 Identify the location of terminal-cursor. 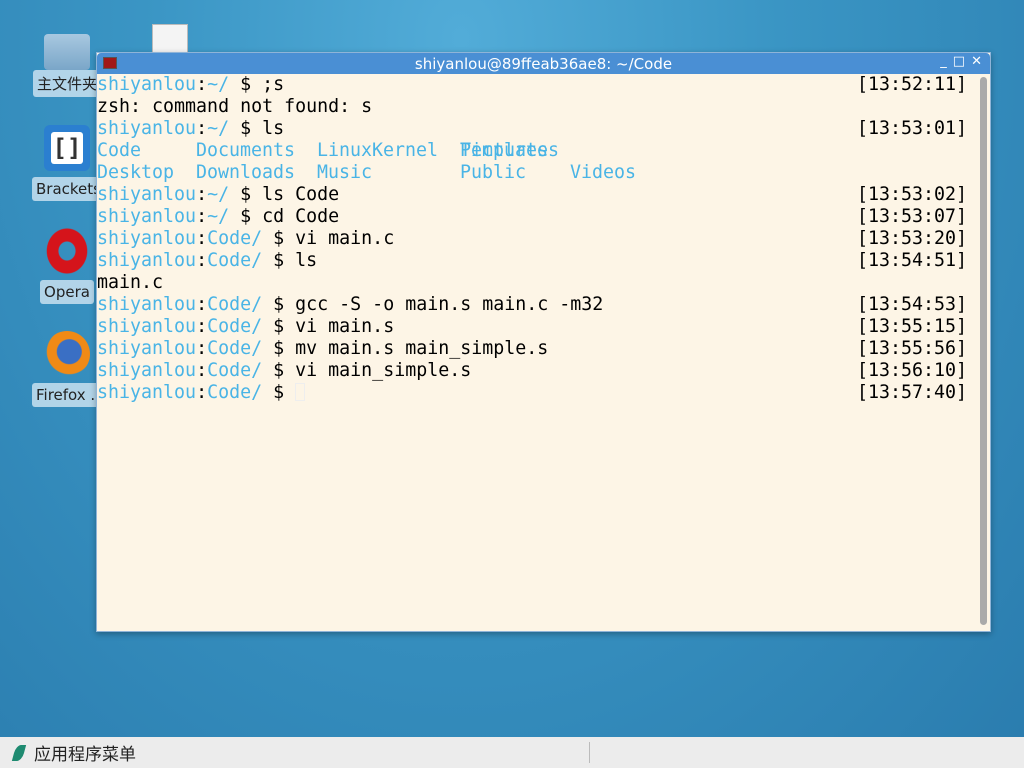
(300, 392).